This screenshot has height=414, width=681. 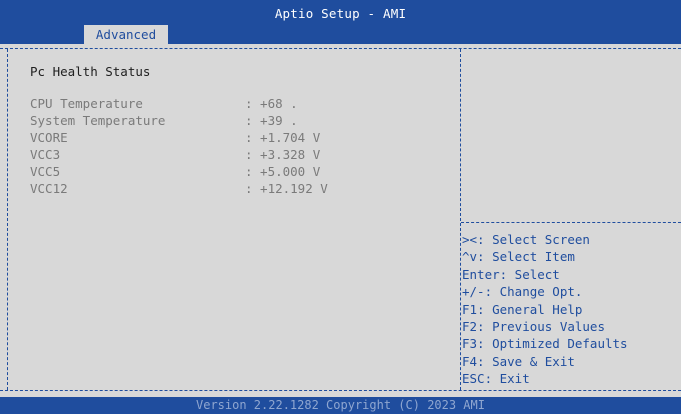 I want to click on sensor-value: : +1.704 V, so click(x=283, y=137).